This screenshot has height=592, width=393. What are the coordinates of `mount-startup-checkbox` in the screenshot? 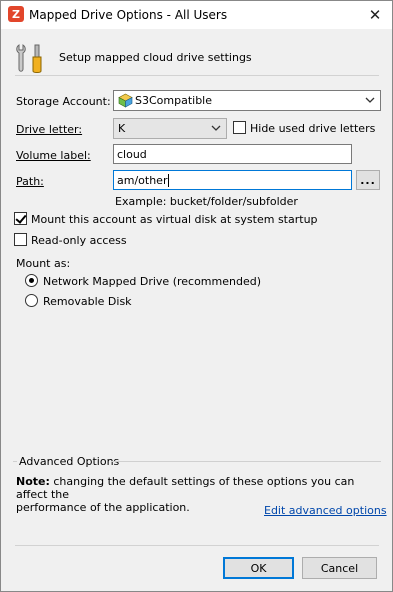 It's located at (20, 218).